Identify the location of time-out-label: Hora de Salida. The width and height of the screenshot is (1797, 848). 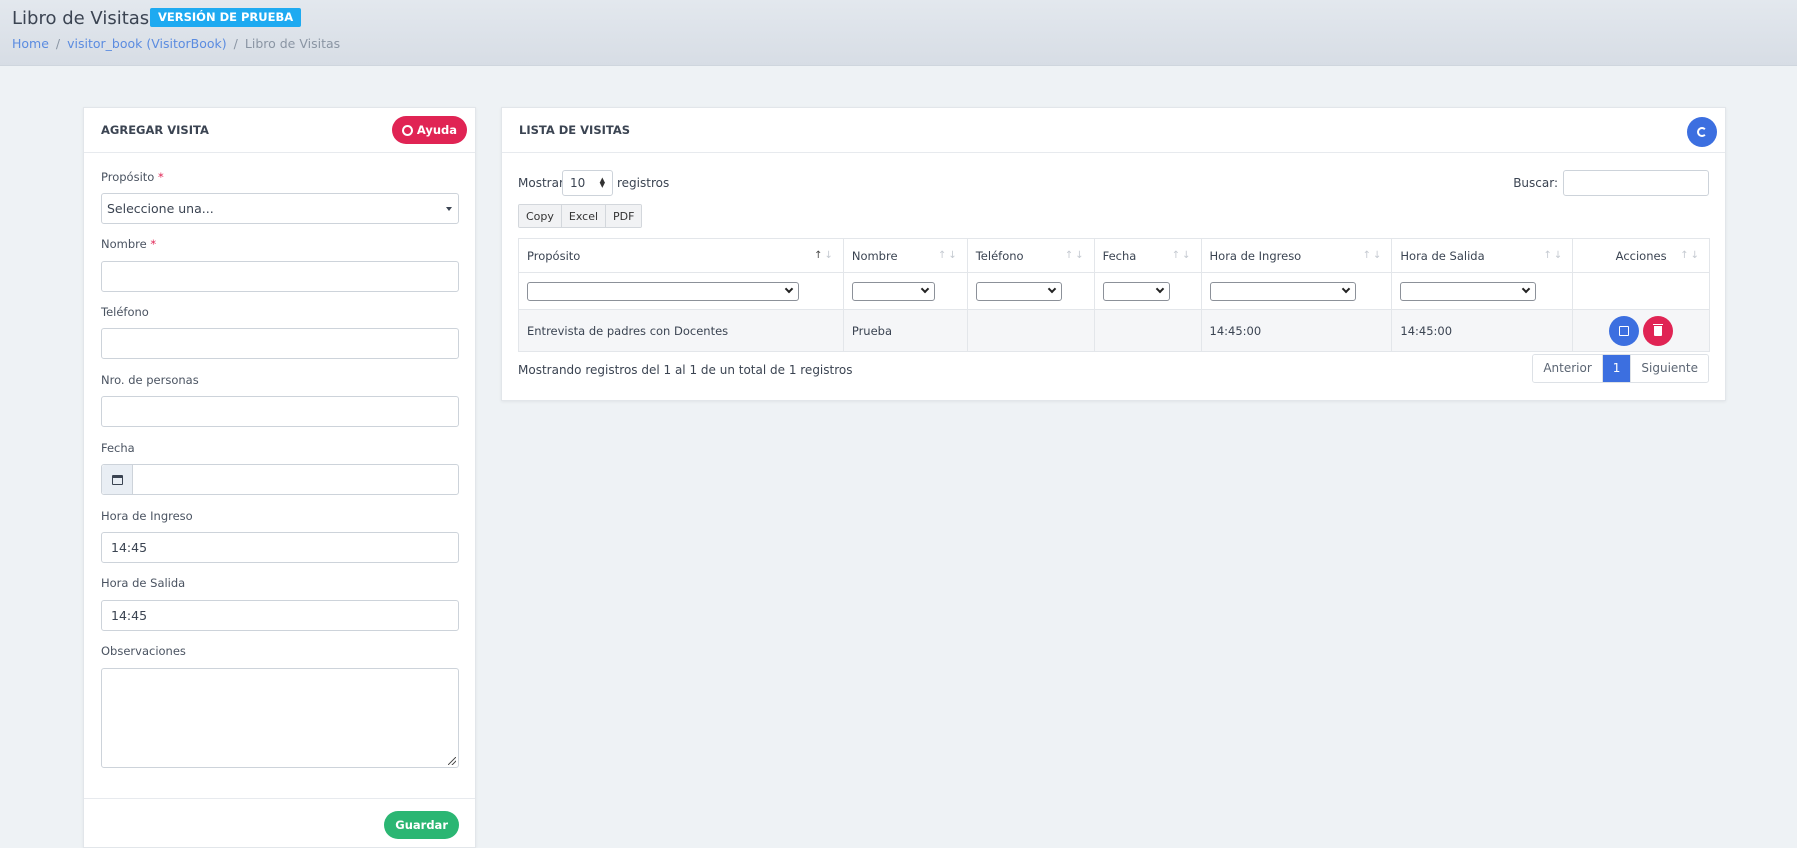
(143, 583).